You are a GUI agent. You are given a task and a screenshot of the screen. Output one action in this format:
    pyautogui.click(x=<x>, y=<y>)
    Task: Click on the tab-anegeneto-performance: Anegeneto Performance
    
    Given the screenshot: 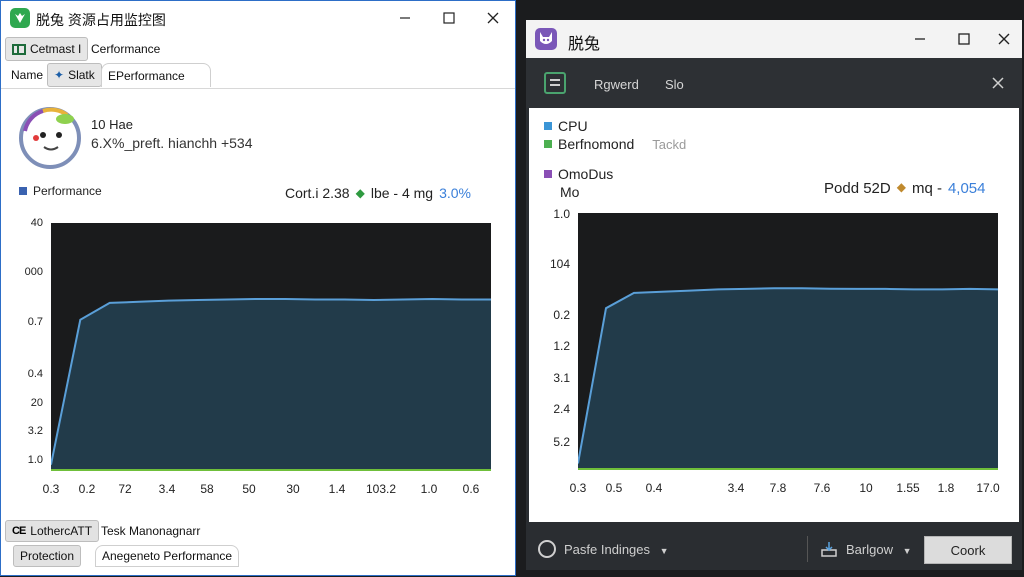 What is the action you would take?
    pyautogui.click(x=167, y=556)
    